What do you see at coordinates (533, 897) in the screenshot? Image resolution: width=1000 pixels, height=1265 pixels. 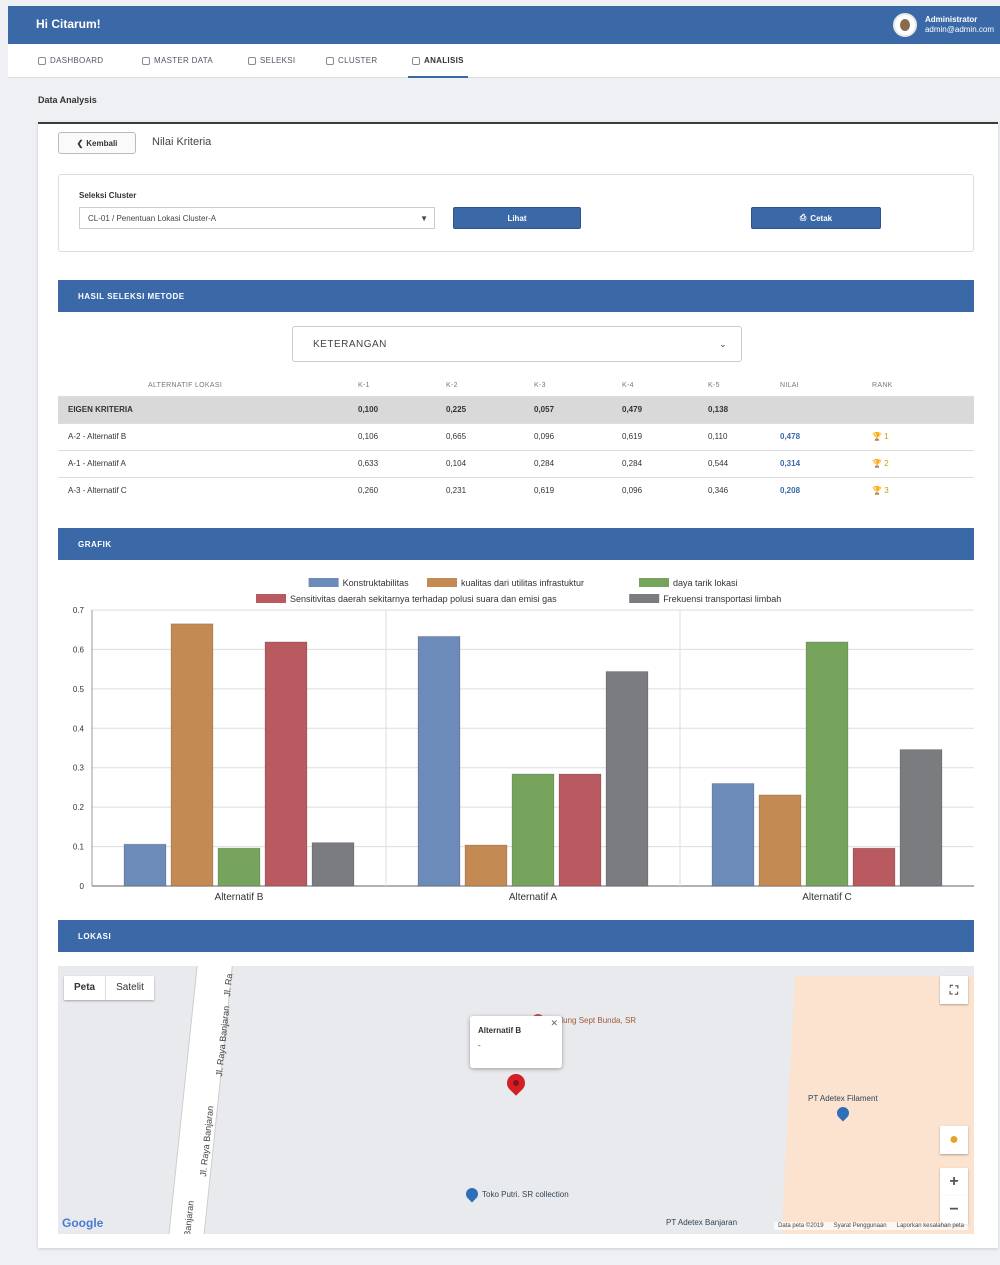 I see `x-tick-label: Alternatif A` at bounding box center [533, 897].